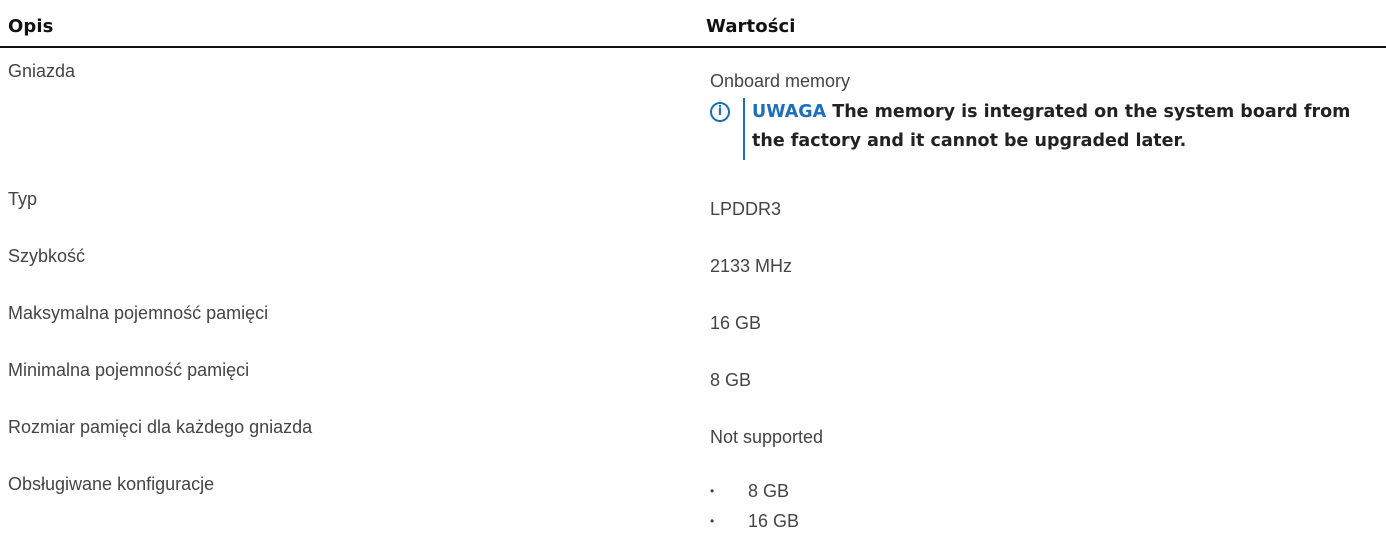 The width and height of the screenshot is (1386, 536). I want to click on row-value-speed: 2133 MHz, so click(751, 266).